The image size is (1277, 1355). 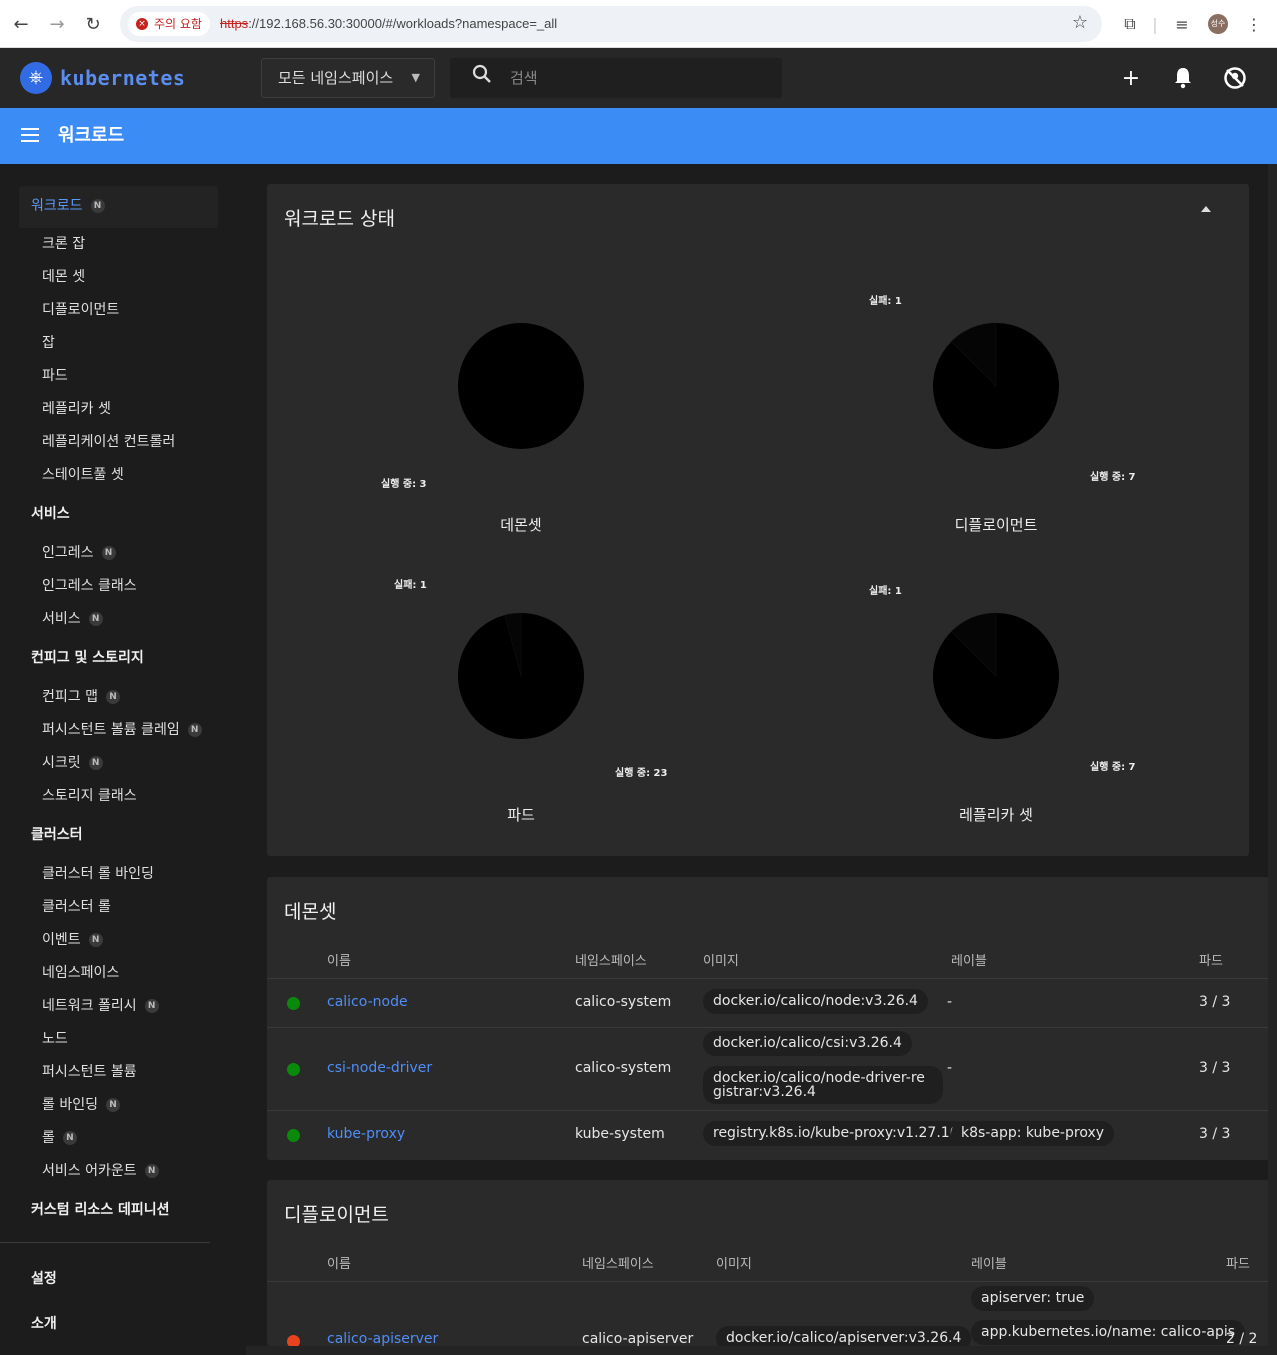 I want to click on logout-user-icon, so click(x=1235, y=78).